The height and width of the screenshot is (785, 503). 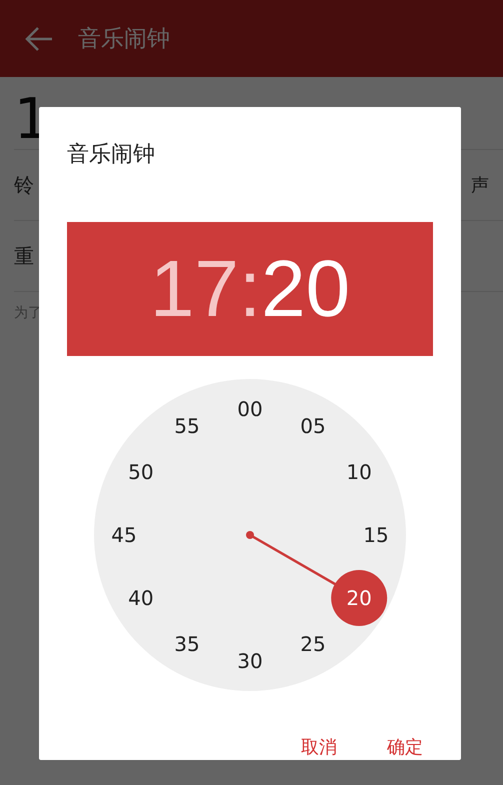 I want to click on dial-number: 20, so click(x=359, y=598).